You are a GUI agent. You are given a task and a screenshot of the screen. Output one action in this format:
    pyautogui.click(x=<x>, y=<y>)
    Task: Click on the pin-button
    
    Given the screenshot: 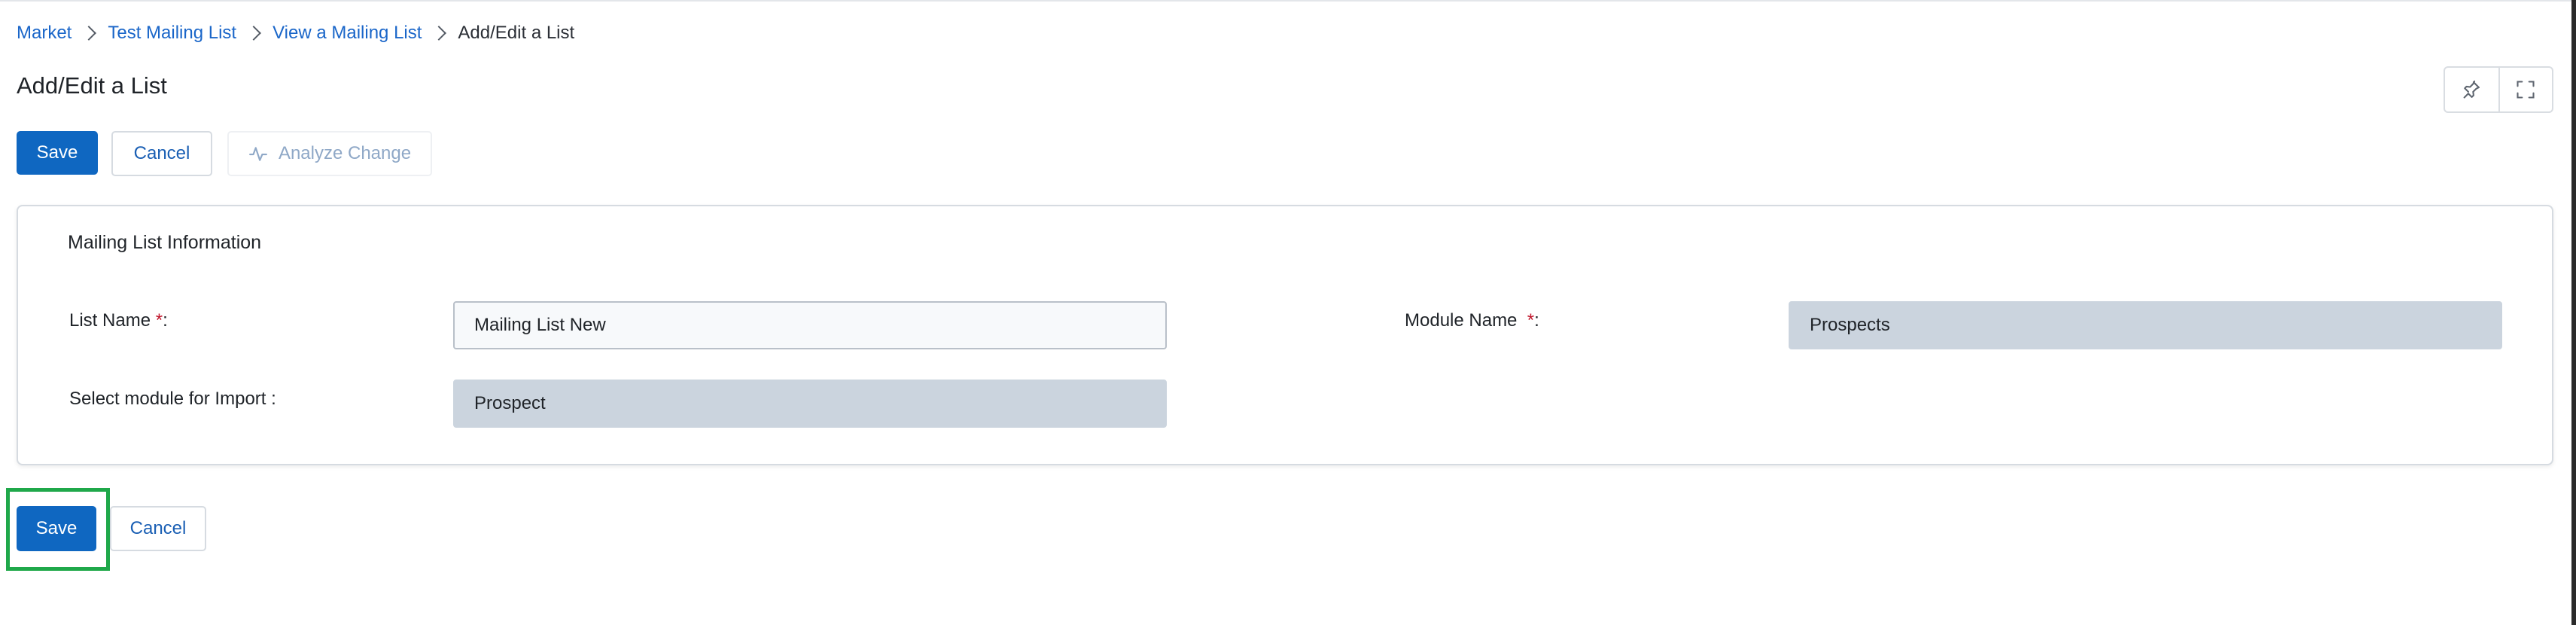 What is the action you would take?
    pyautogui.click(x=2472, y=90)
    